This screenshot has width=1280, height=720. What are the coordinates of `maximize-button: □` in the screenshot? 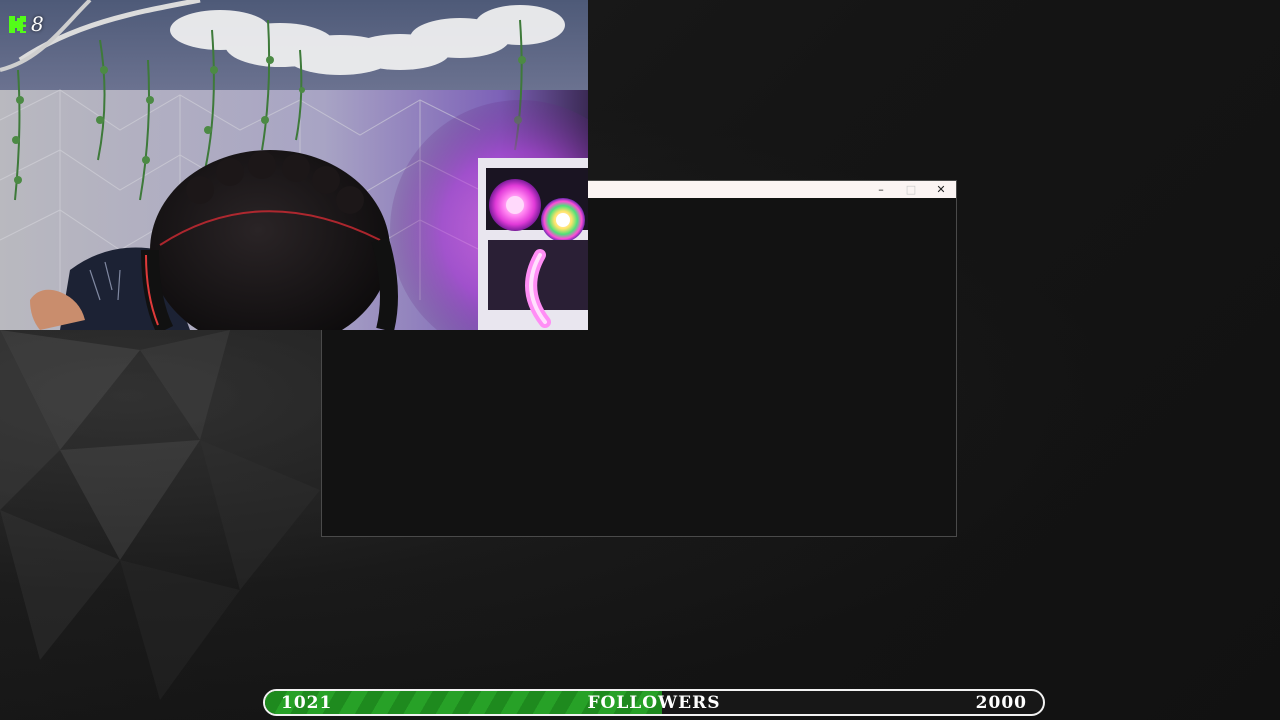 It's located at (911, 189).